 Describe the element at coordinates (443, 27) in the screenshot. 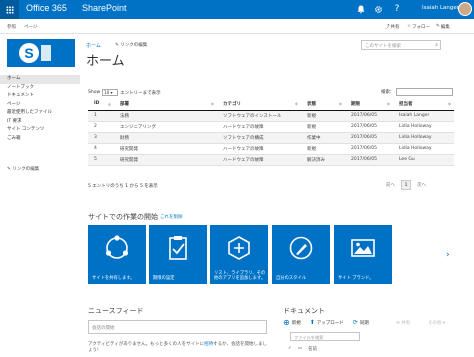

I see `edit-button: ✎ 編集` at that location.